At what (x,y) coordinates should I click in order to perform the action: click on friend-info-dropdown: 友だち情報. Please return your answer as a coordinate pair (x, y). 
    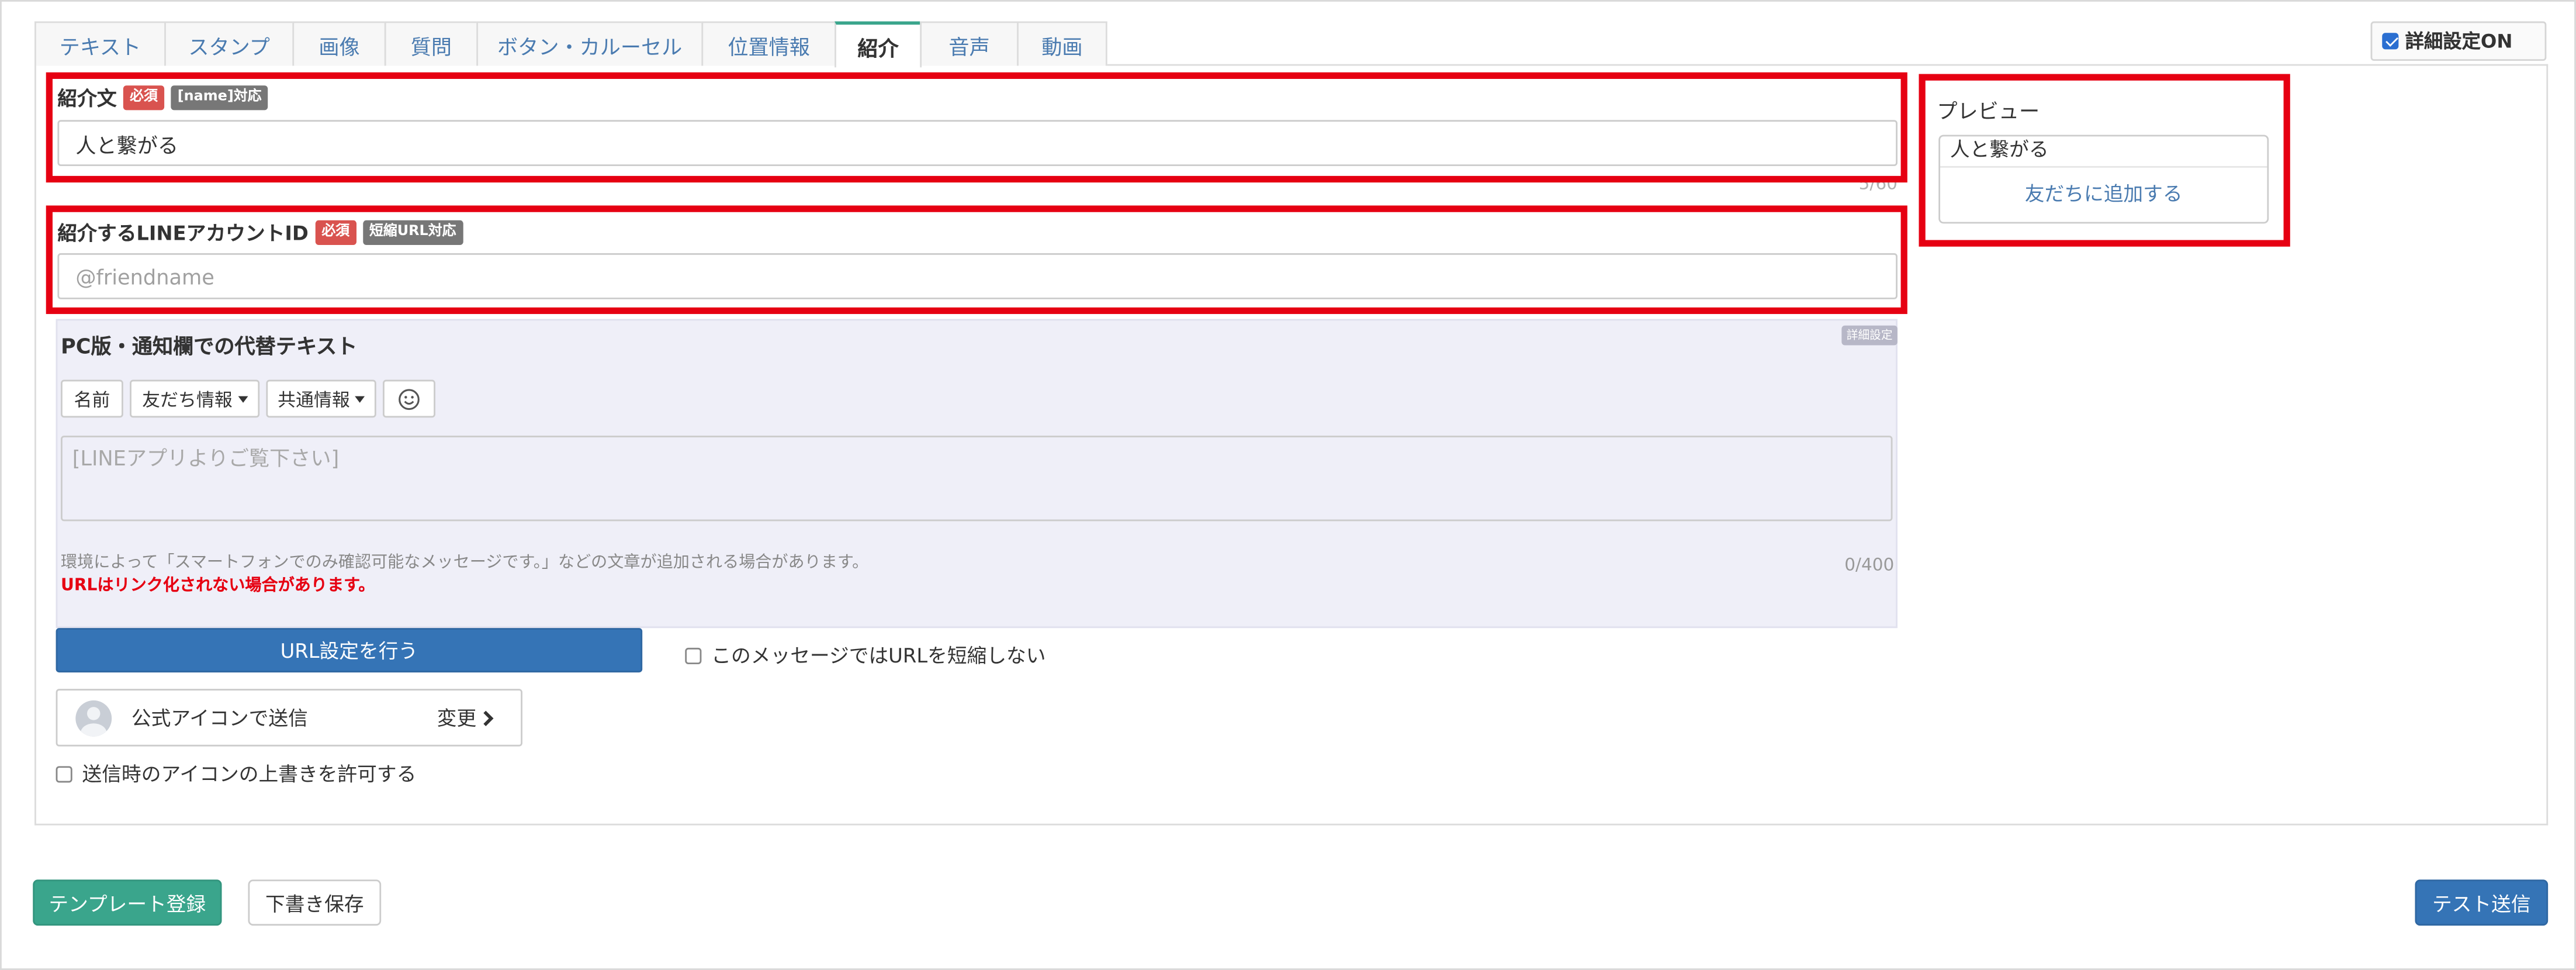
    Looking at the image, I should click on (195, 398).